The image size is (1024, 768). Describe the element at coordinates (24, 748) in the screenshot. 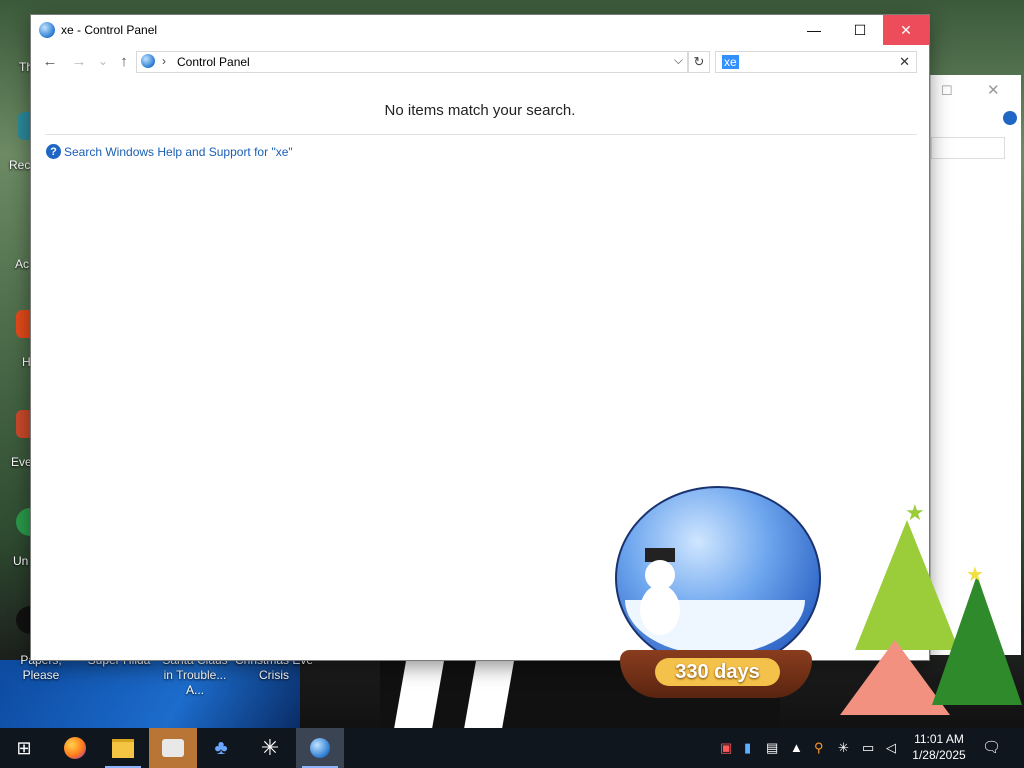

I see `start-button: ⊞` at that location.